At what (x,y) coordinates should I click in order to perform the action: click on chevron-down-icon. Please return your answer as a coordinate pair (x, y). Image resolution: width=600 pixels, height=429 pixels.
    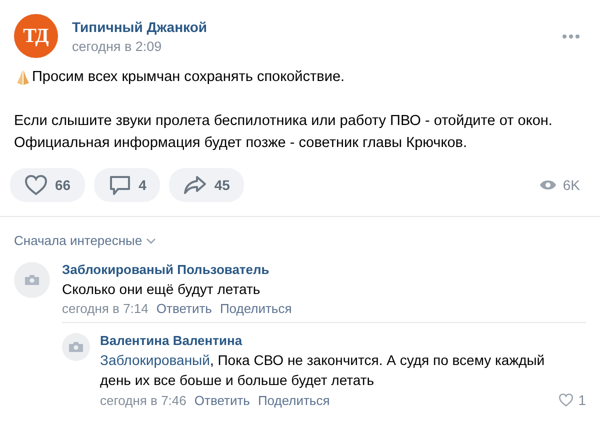
    Looking at the image, I should click on (151, 241).